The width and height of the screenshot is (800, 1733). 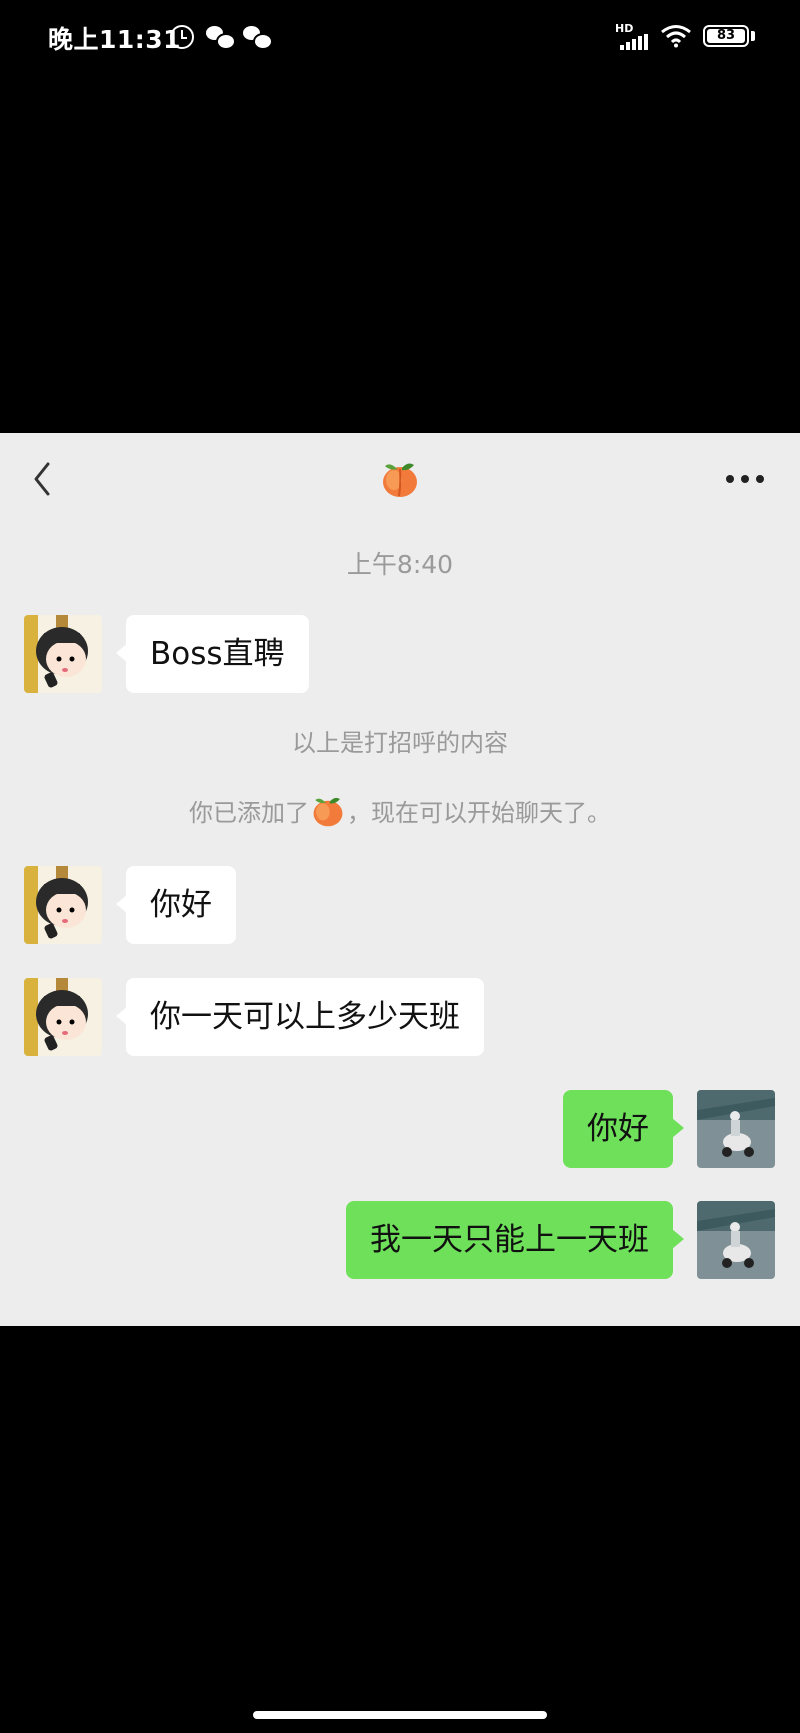 What do you see at coordinates (753, 36) in the screenshot?
I see `battery-tip` at bounding box center [753, 36].